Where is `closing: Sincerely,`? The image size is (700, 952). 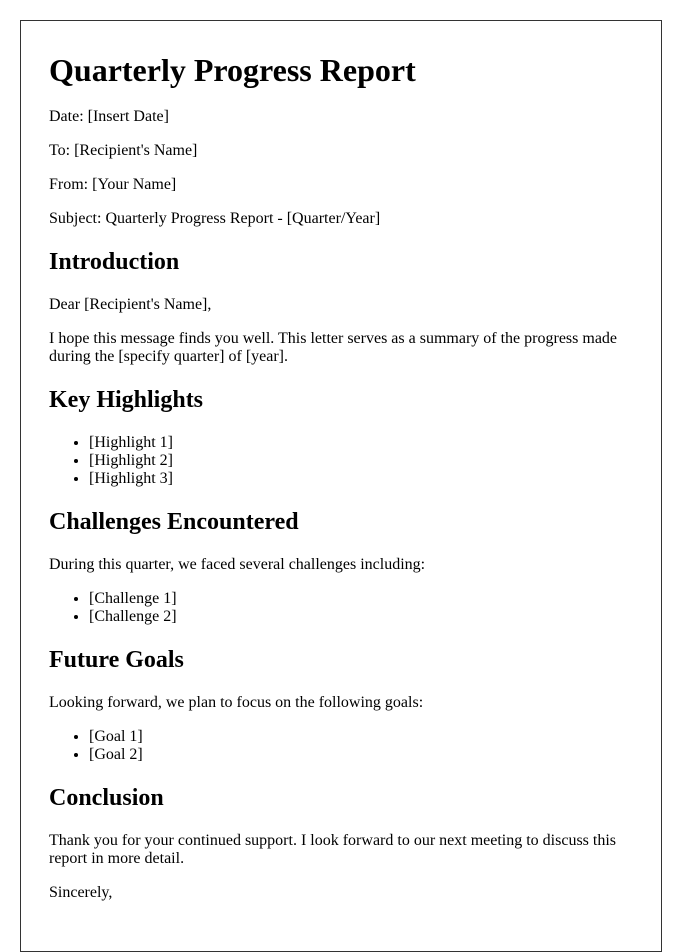 closing: Sincerely, is located at coordinates (81, 892).